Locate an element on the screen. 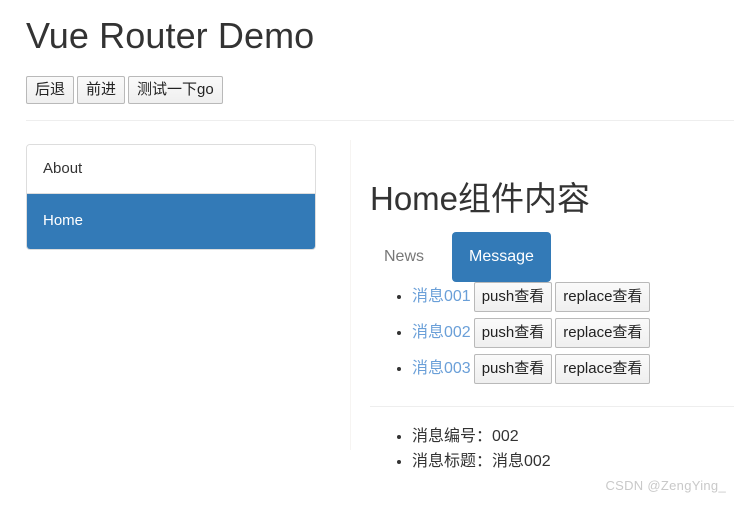 The height and width of the screenshot is (509, 734). push-view-button-001: push查看 is located at coordinates (513, 296).